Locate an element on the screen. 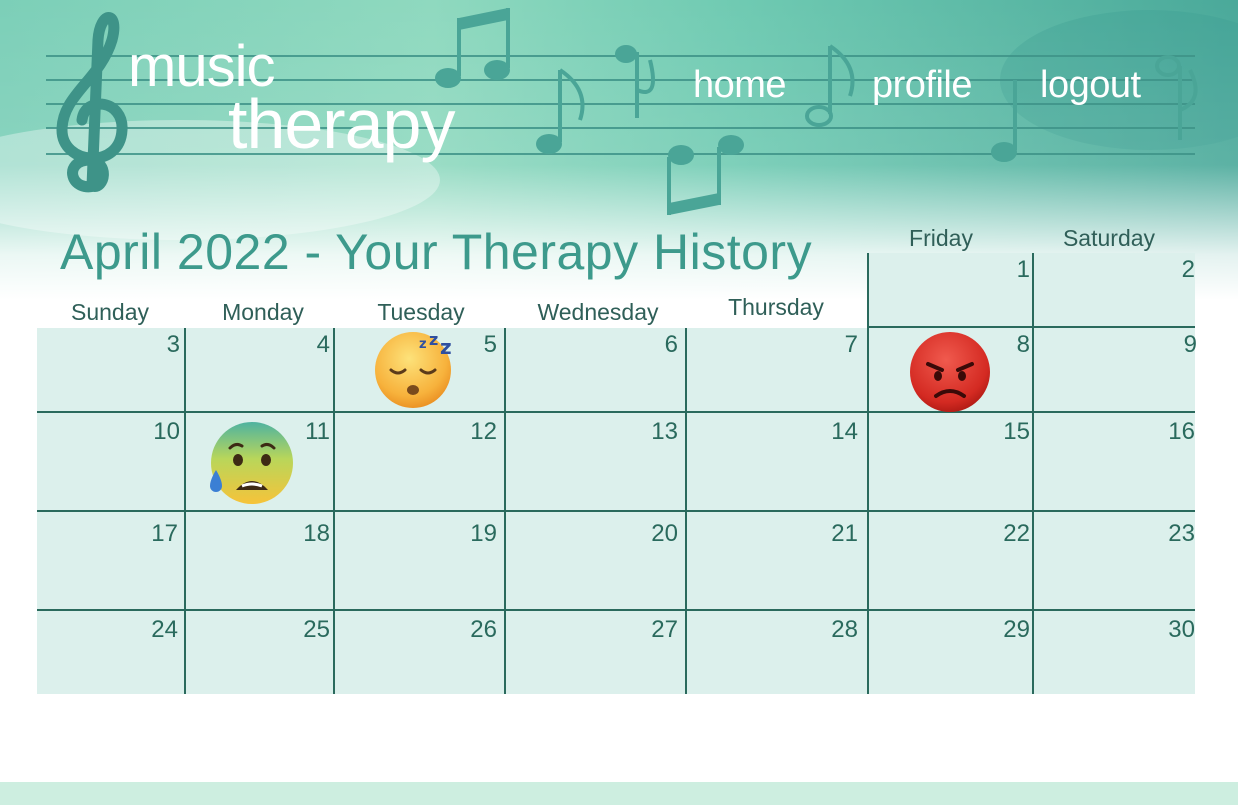  nav-logout-link: logout is located at coordinates (1090, 85).